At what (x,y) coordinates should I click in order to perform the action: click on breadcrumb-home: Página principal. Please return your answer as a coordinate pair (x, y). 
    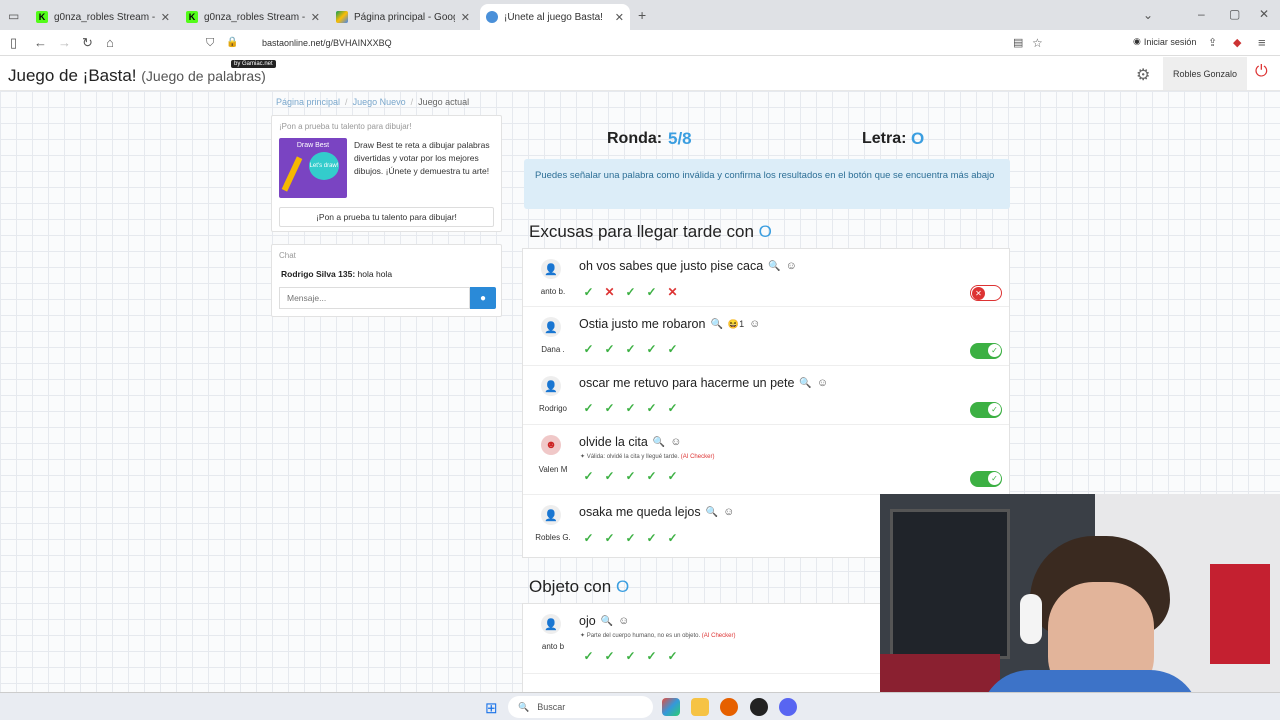
    Looking at the image, I should click on (308, 102).